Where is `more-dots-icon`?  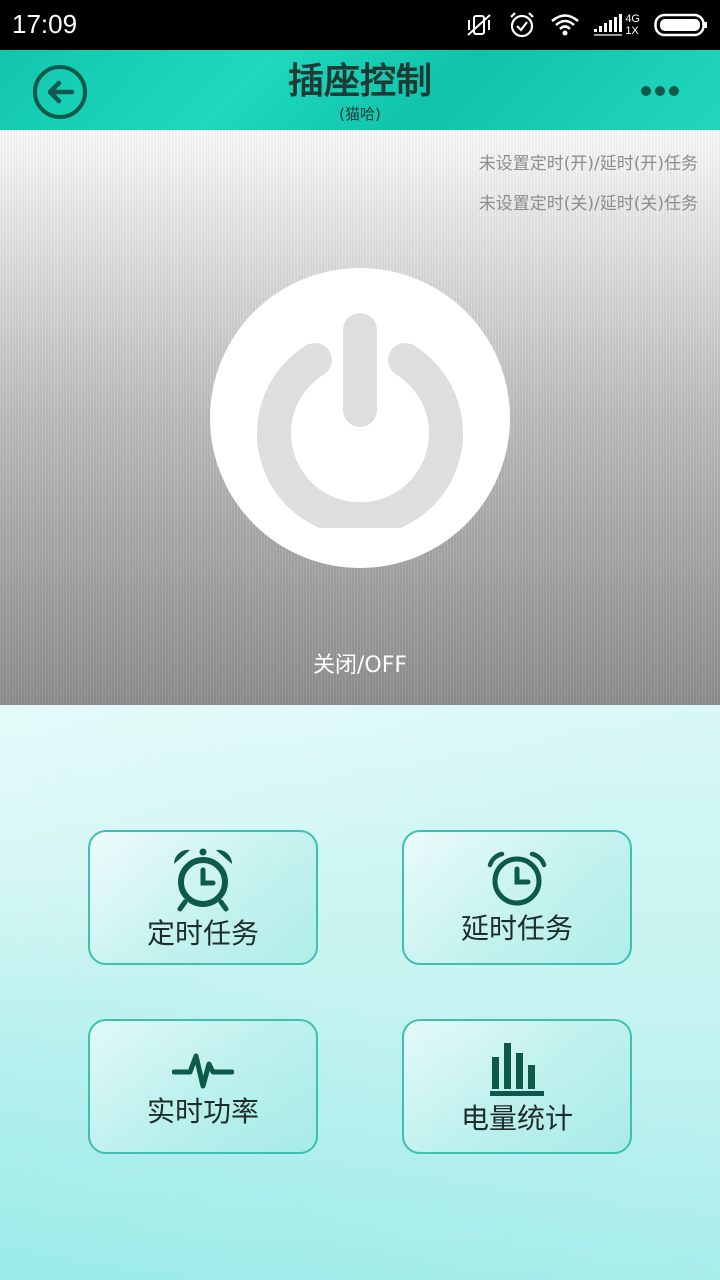 more-dots-icon is located at coordinates (660, 91).